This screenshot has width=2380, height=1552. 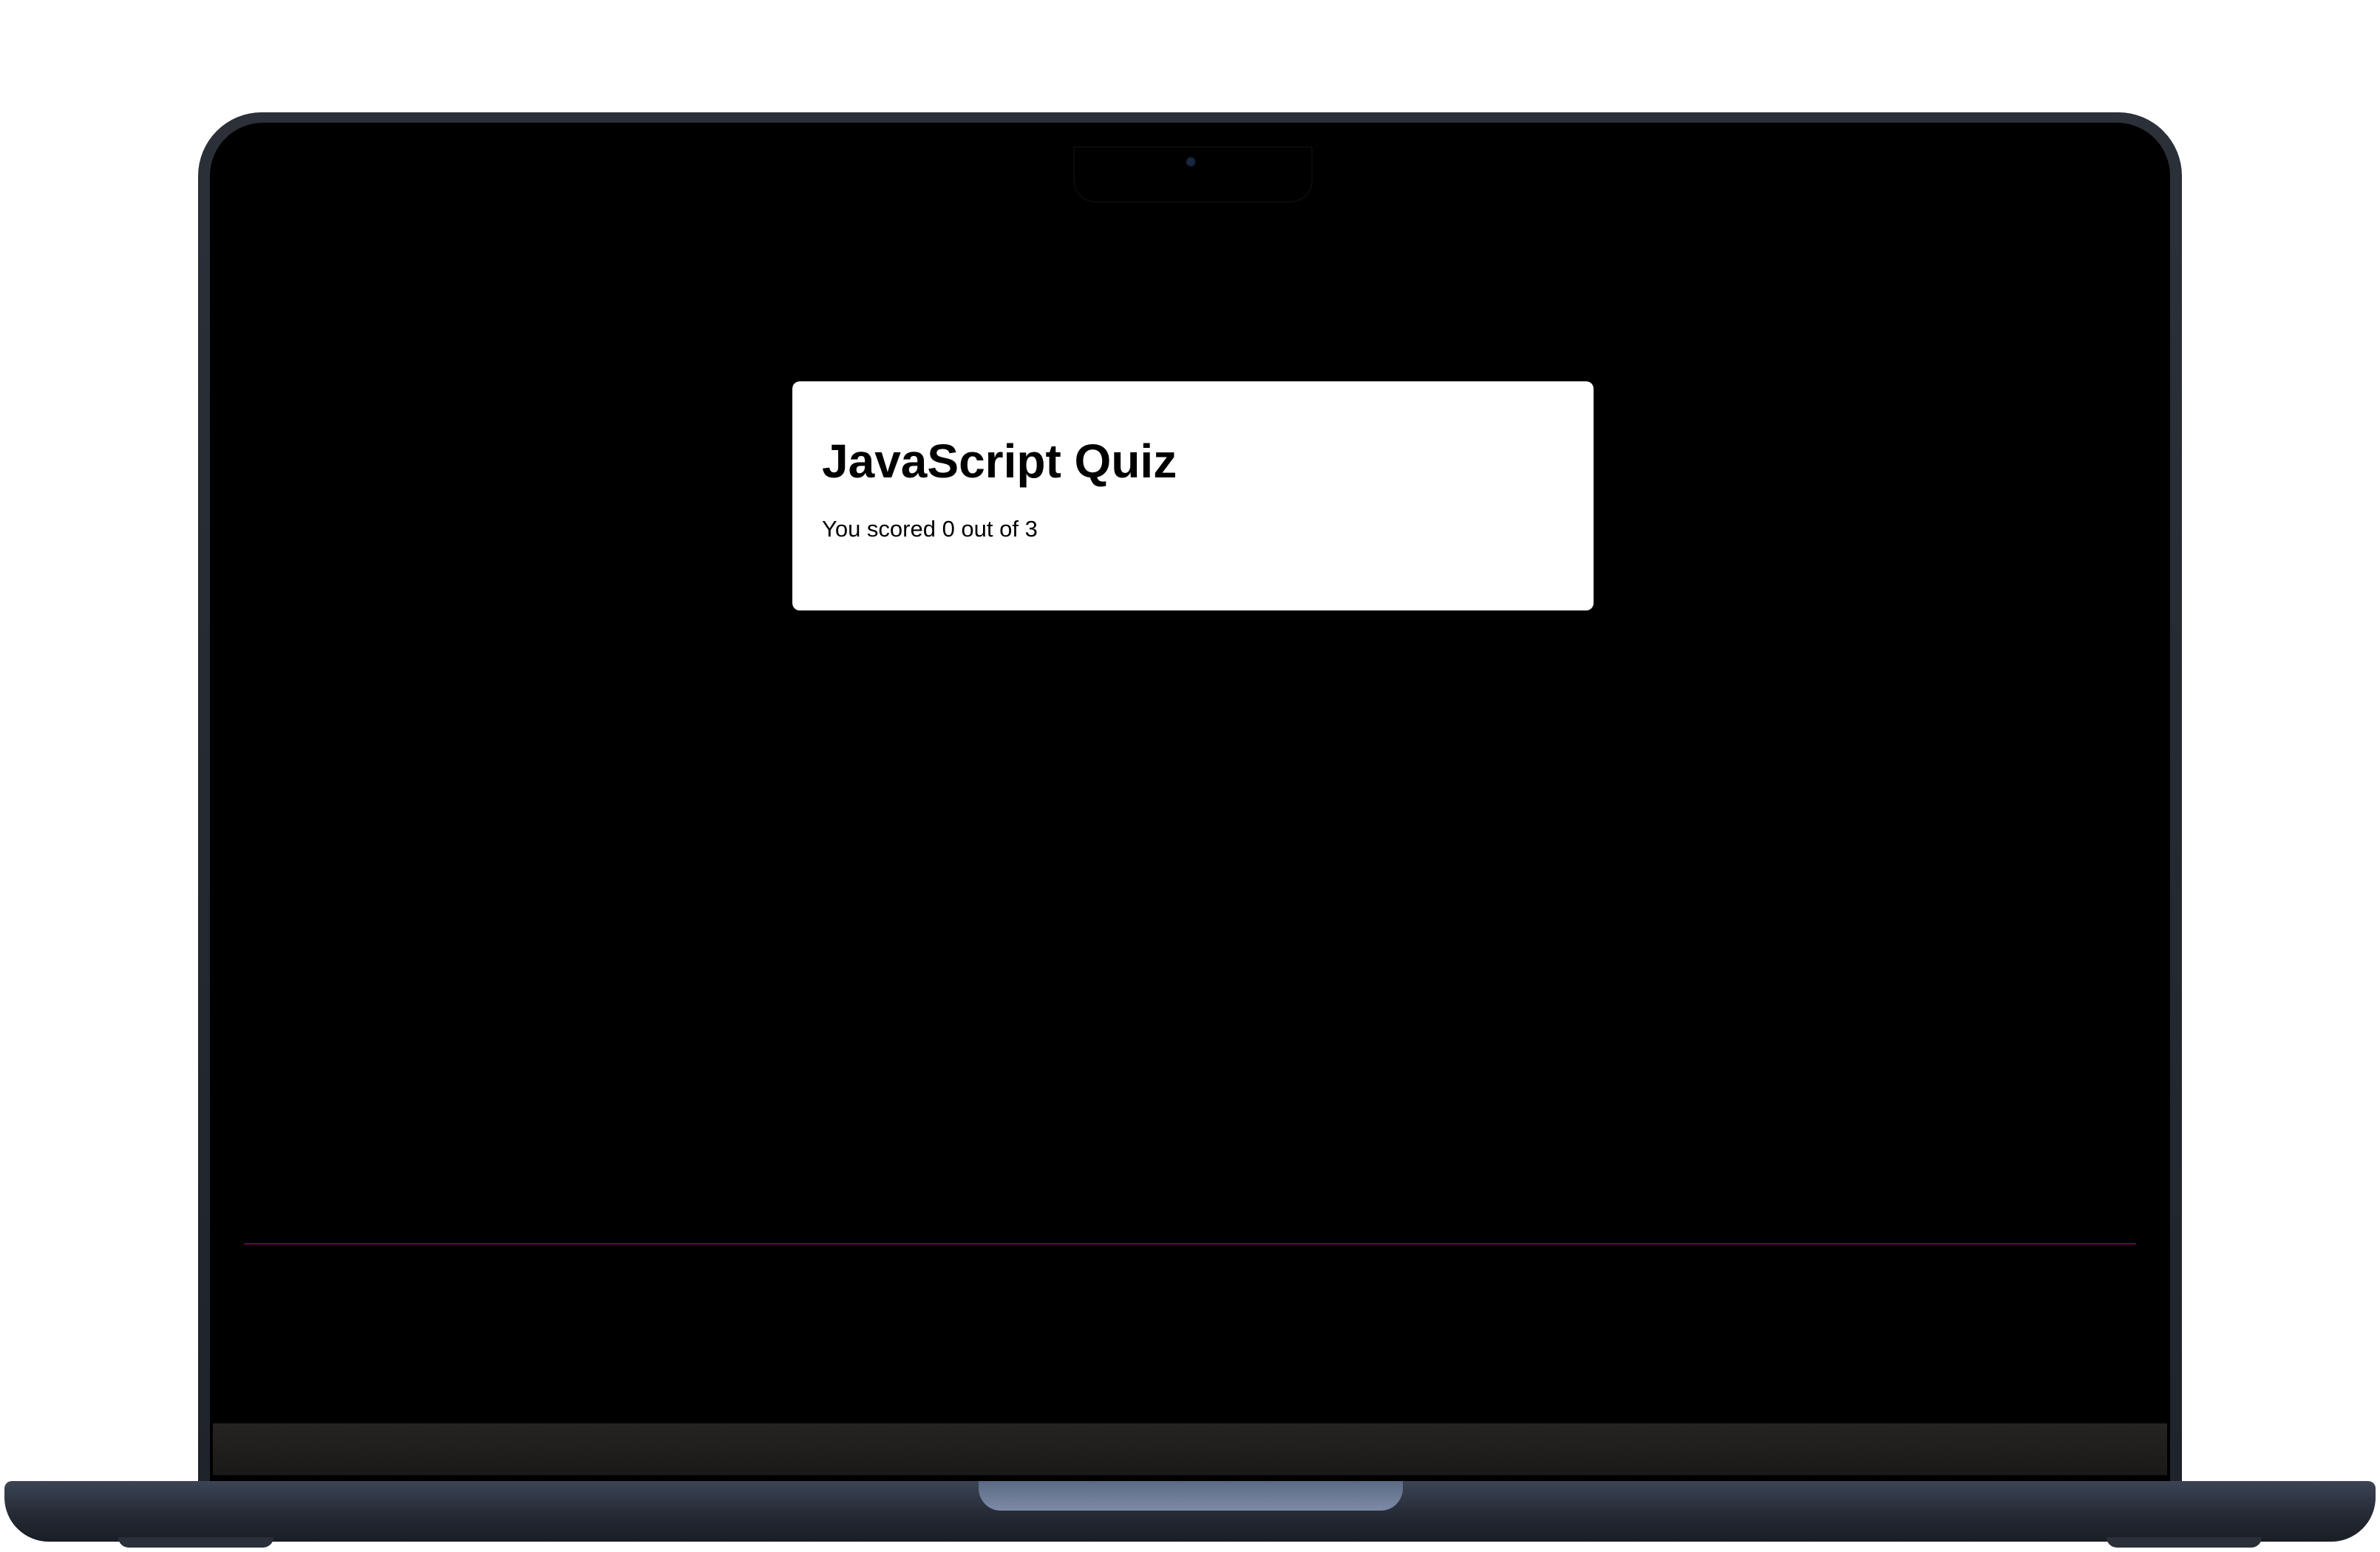 I want to click on divider-line, so click(x=1190, y=1244).